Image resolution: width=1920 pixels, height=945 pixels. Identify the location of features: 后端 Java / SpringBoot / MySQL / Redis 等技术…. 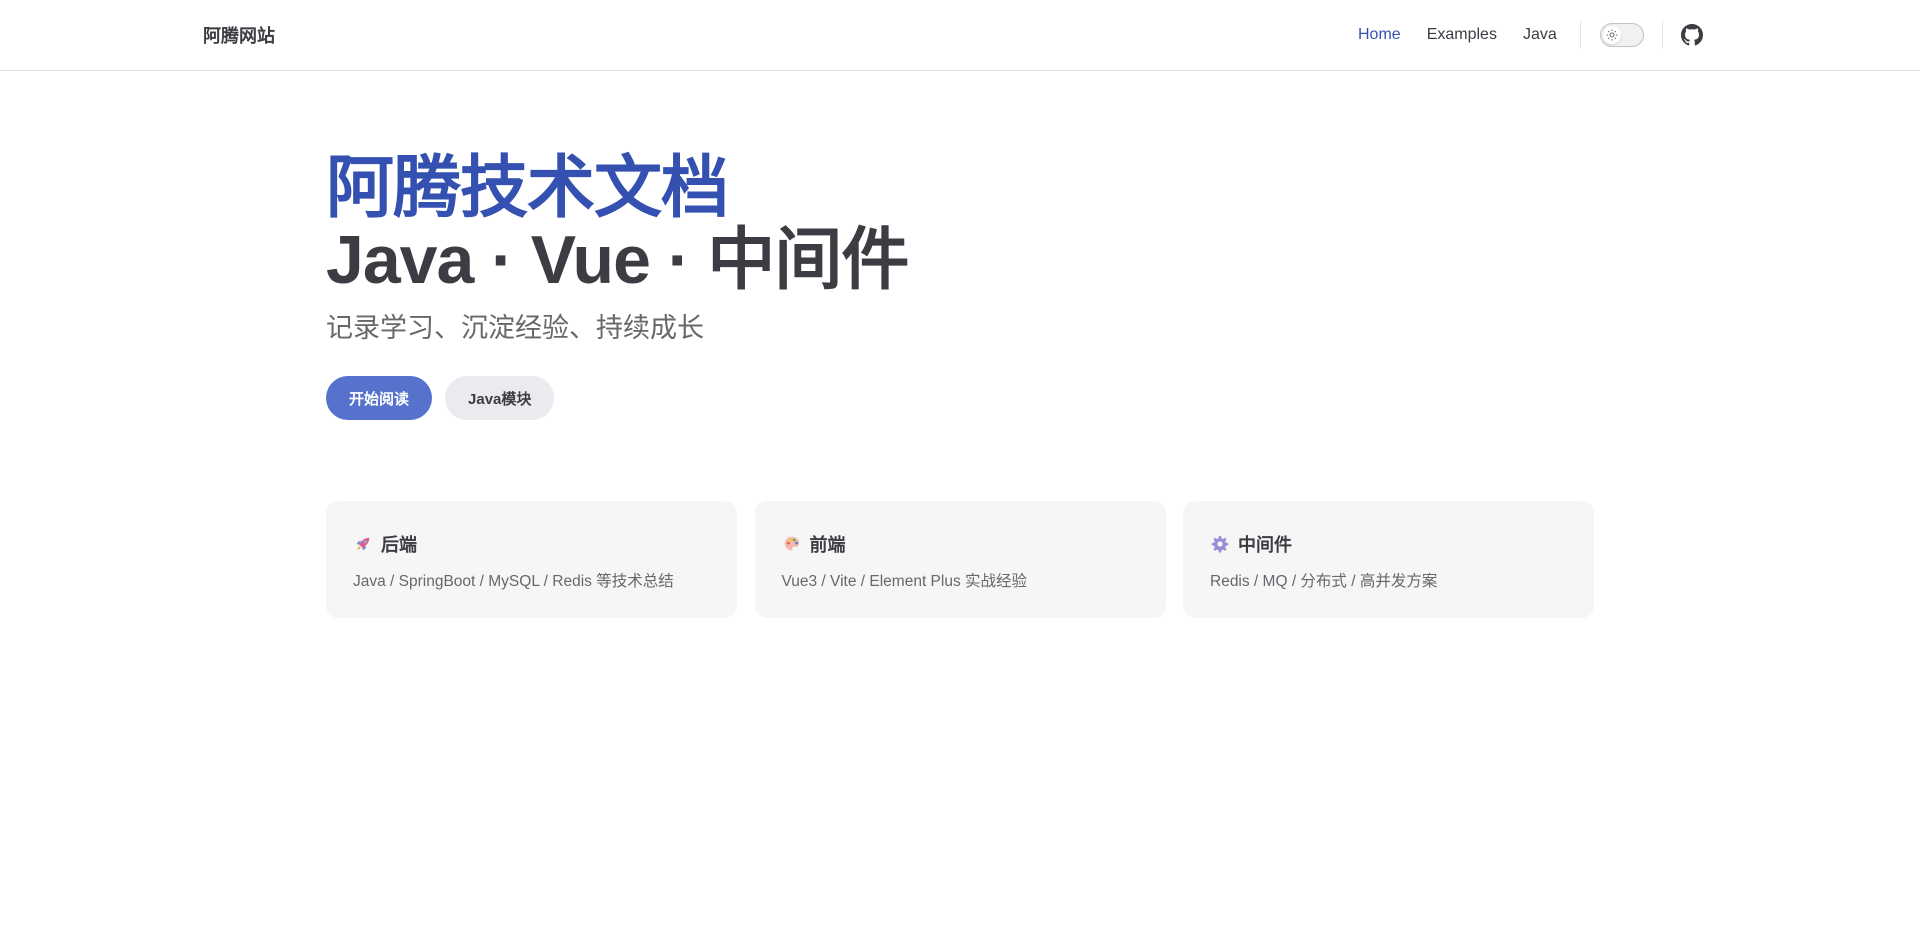
(960, 559).